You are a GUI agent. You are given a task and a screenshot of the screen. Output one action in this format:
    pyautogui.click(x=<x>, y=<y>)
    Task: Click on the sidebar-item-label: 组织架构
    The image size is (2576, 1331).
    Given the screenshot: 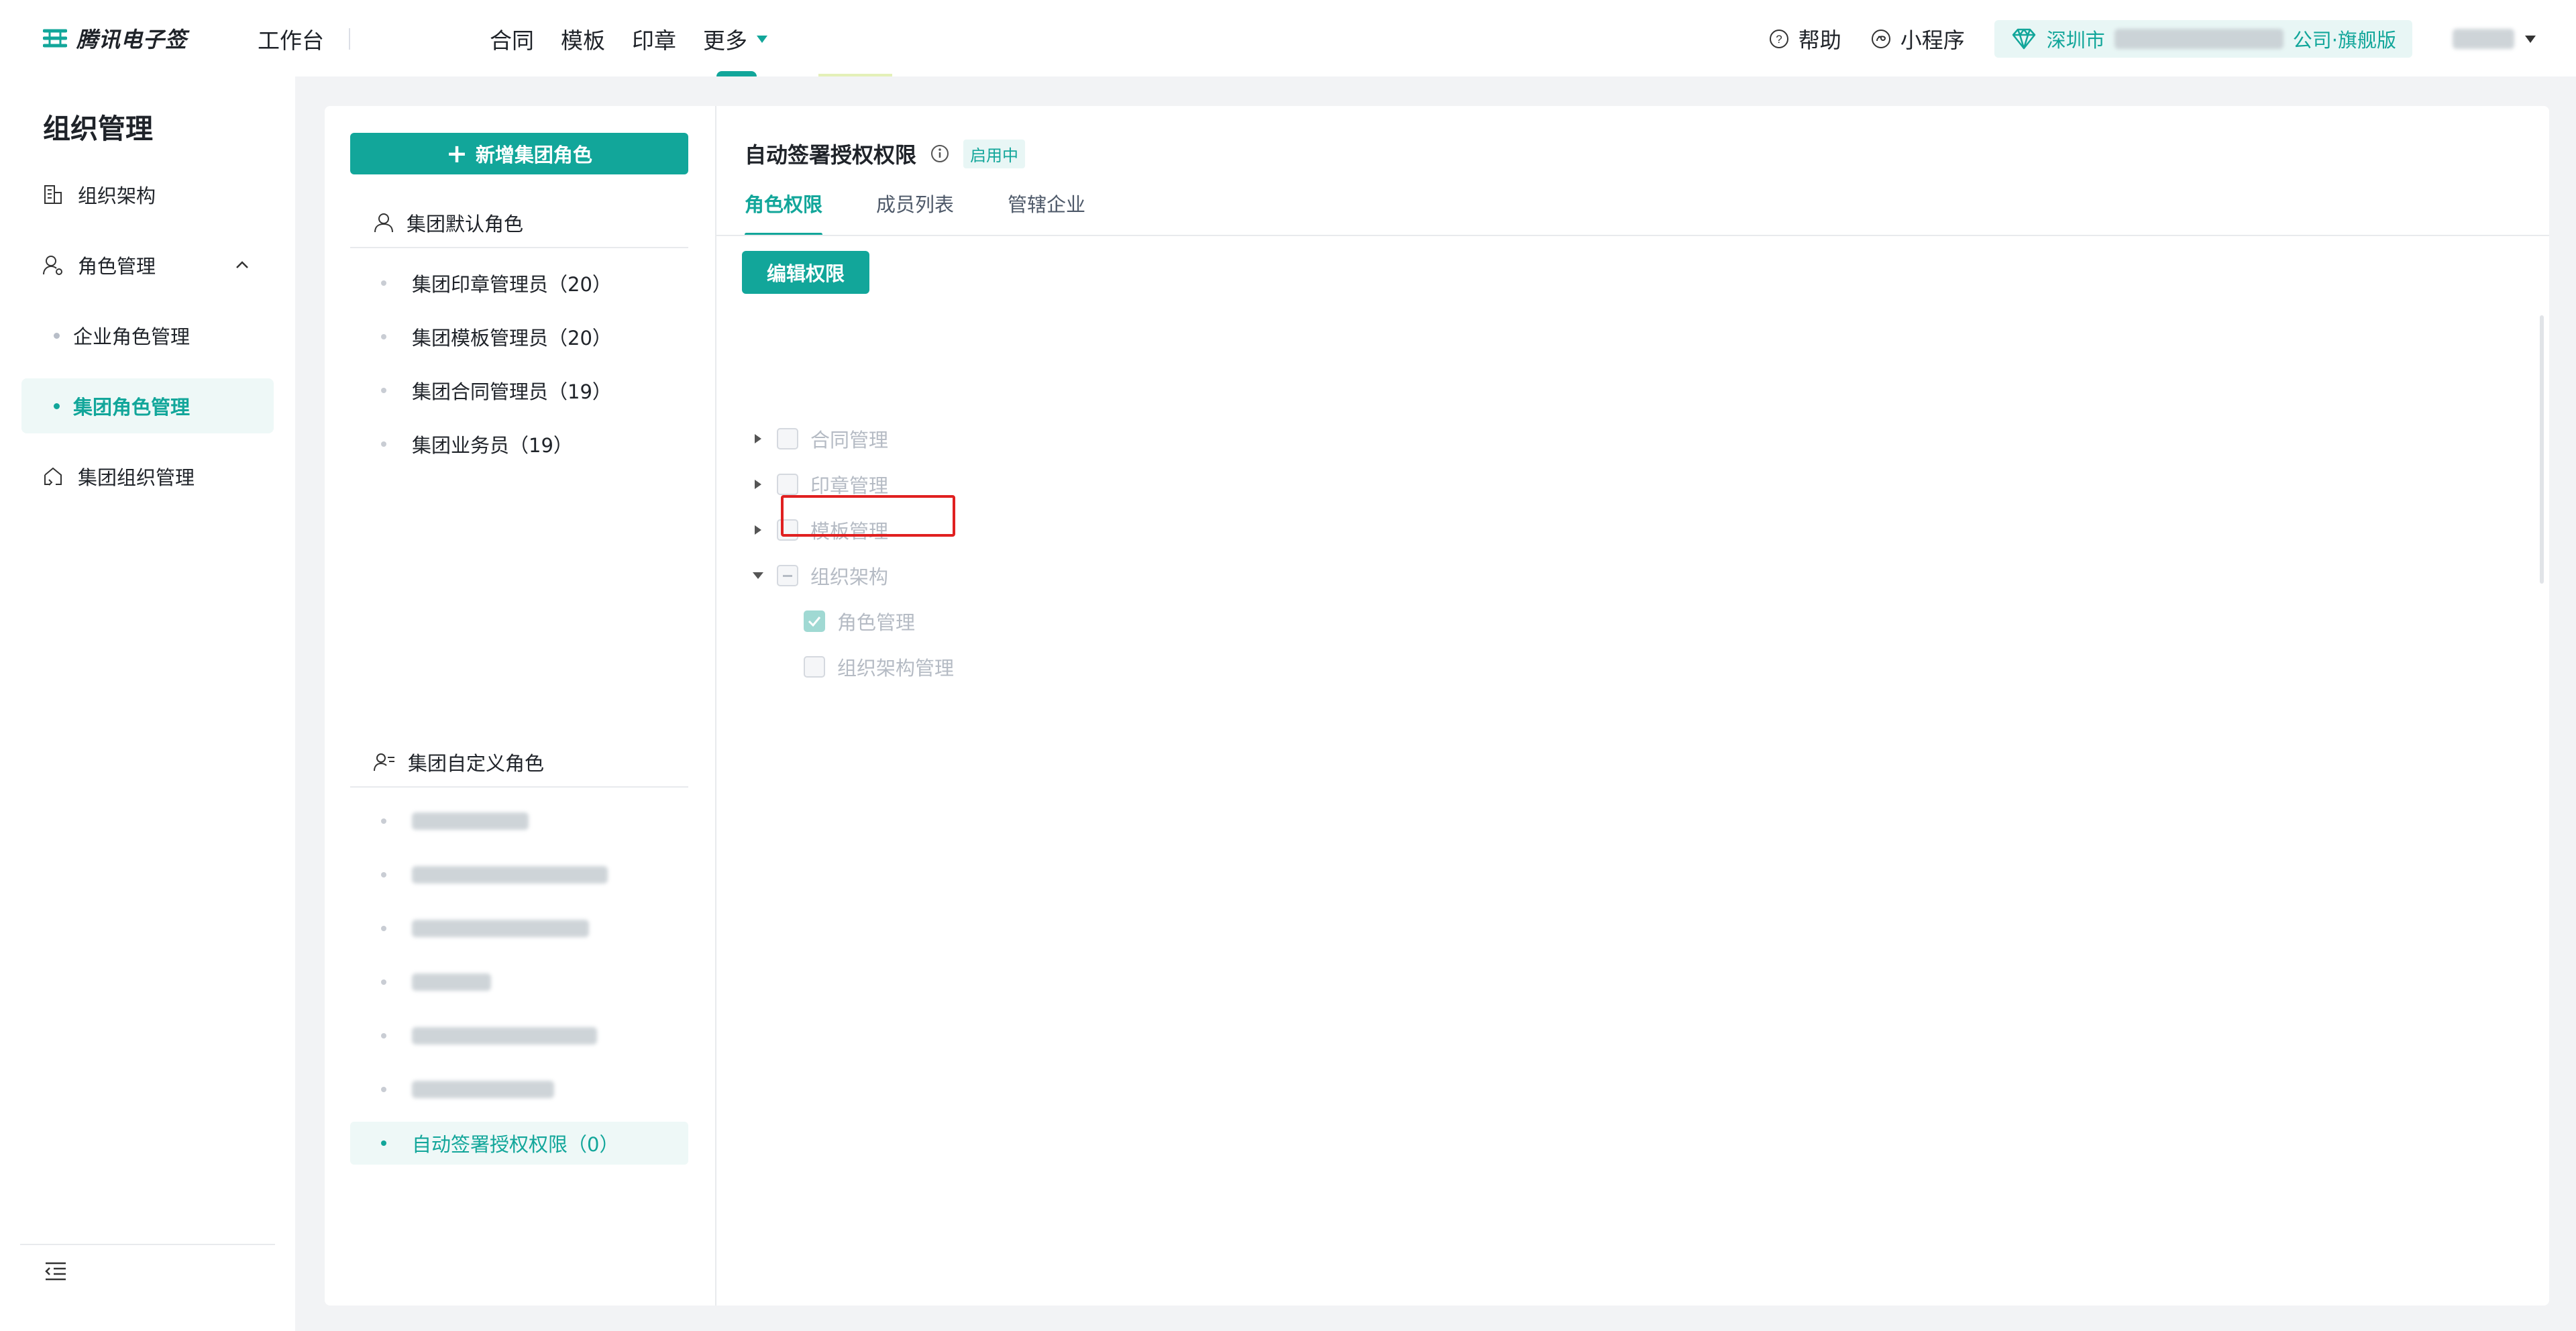 What is the action you would take?
    pyautogui.click(x=117, y=195)
    